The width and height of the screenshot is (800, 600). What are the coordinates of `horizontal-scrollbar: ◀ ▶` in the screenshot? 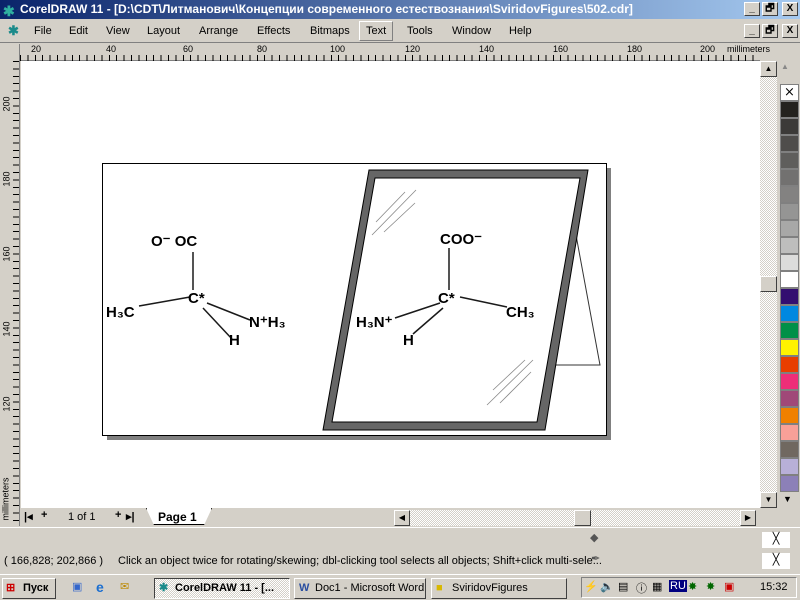 It's located at (575, 518).